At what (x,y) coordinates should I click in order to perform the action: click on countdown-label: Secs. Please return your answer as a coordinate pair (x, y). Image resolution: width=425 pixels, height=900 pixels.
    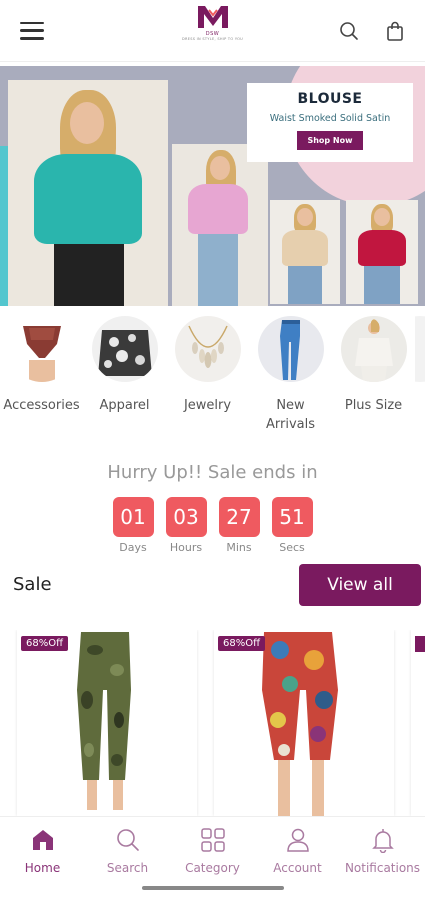
    Looking at the image, I should click on (292, 547).